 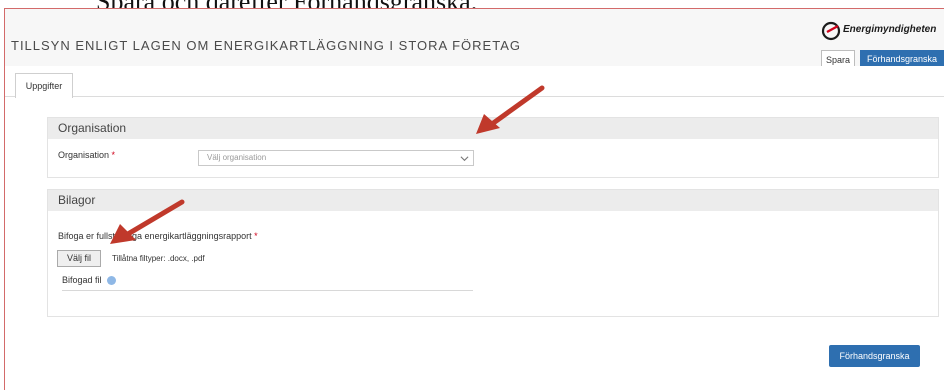 I want to click on organisation-select-placeholder: Välj organisation, so click(x=237, y=157).